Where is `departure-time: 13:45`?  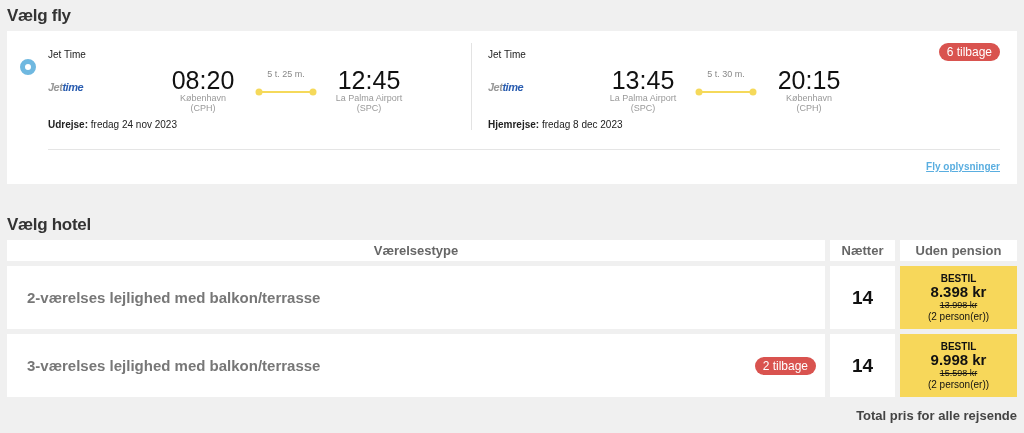 departure-time: 13:45 is located at coordinates (643, 80).